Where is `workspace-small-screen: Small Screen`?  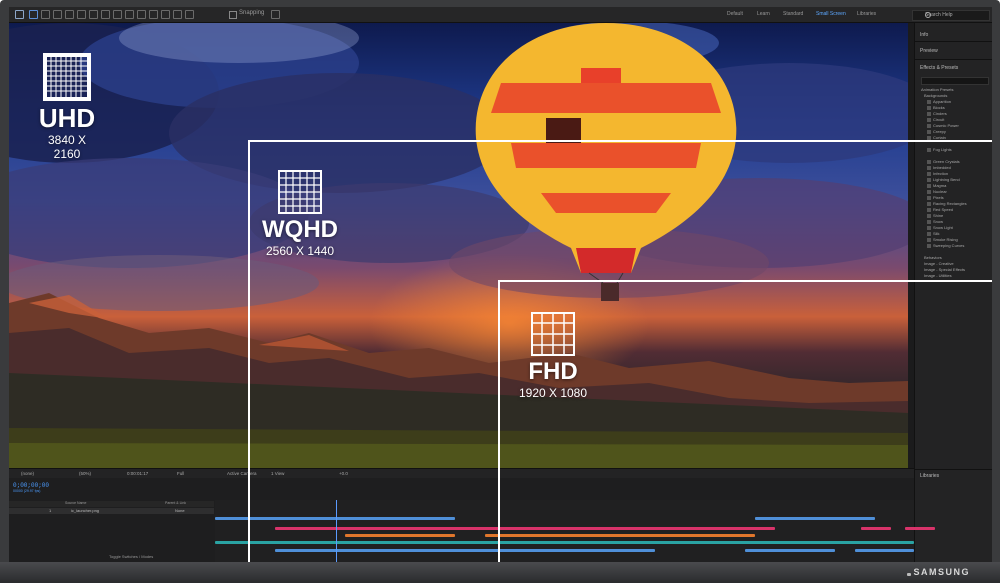 workspace-small-screen: Small Screen is located at coordinates (831, 14).